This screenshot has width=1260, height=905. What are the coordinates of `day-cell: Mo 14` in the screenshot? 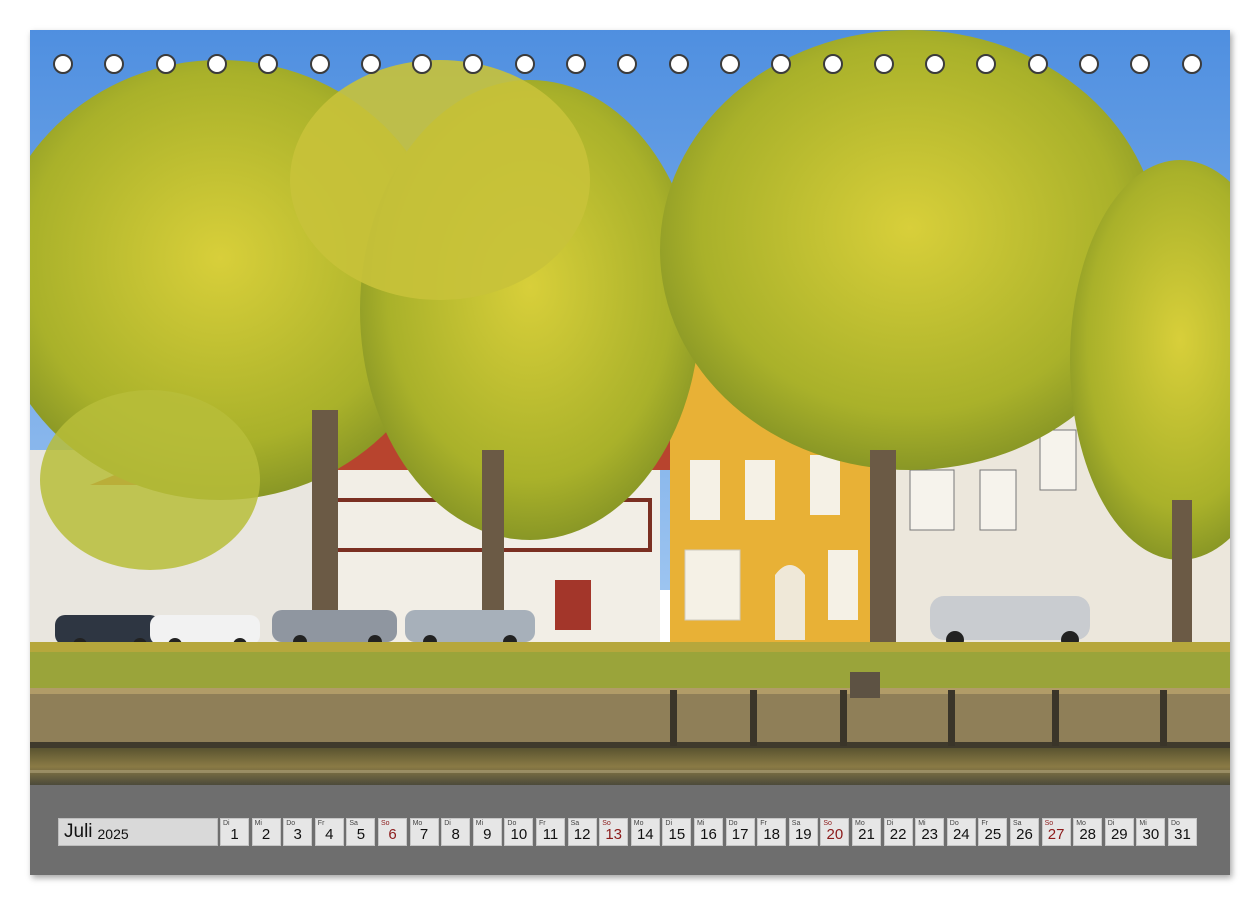 It's located at (645, 832).